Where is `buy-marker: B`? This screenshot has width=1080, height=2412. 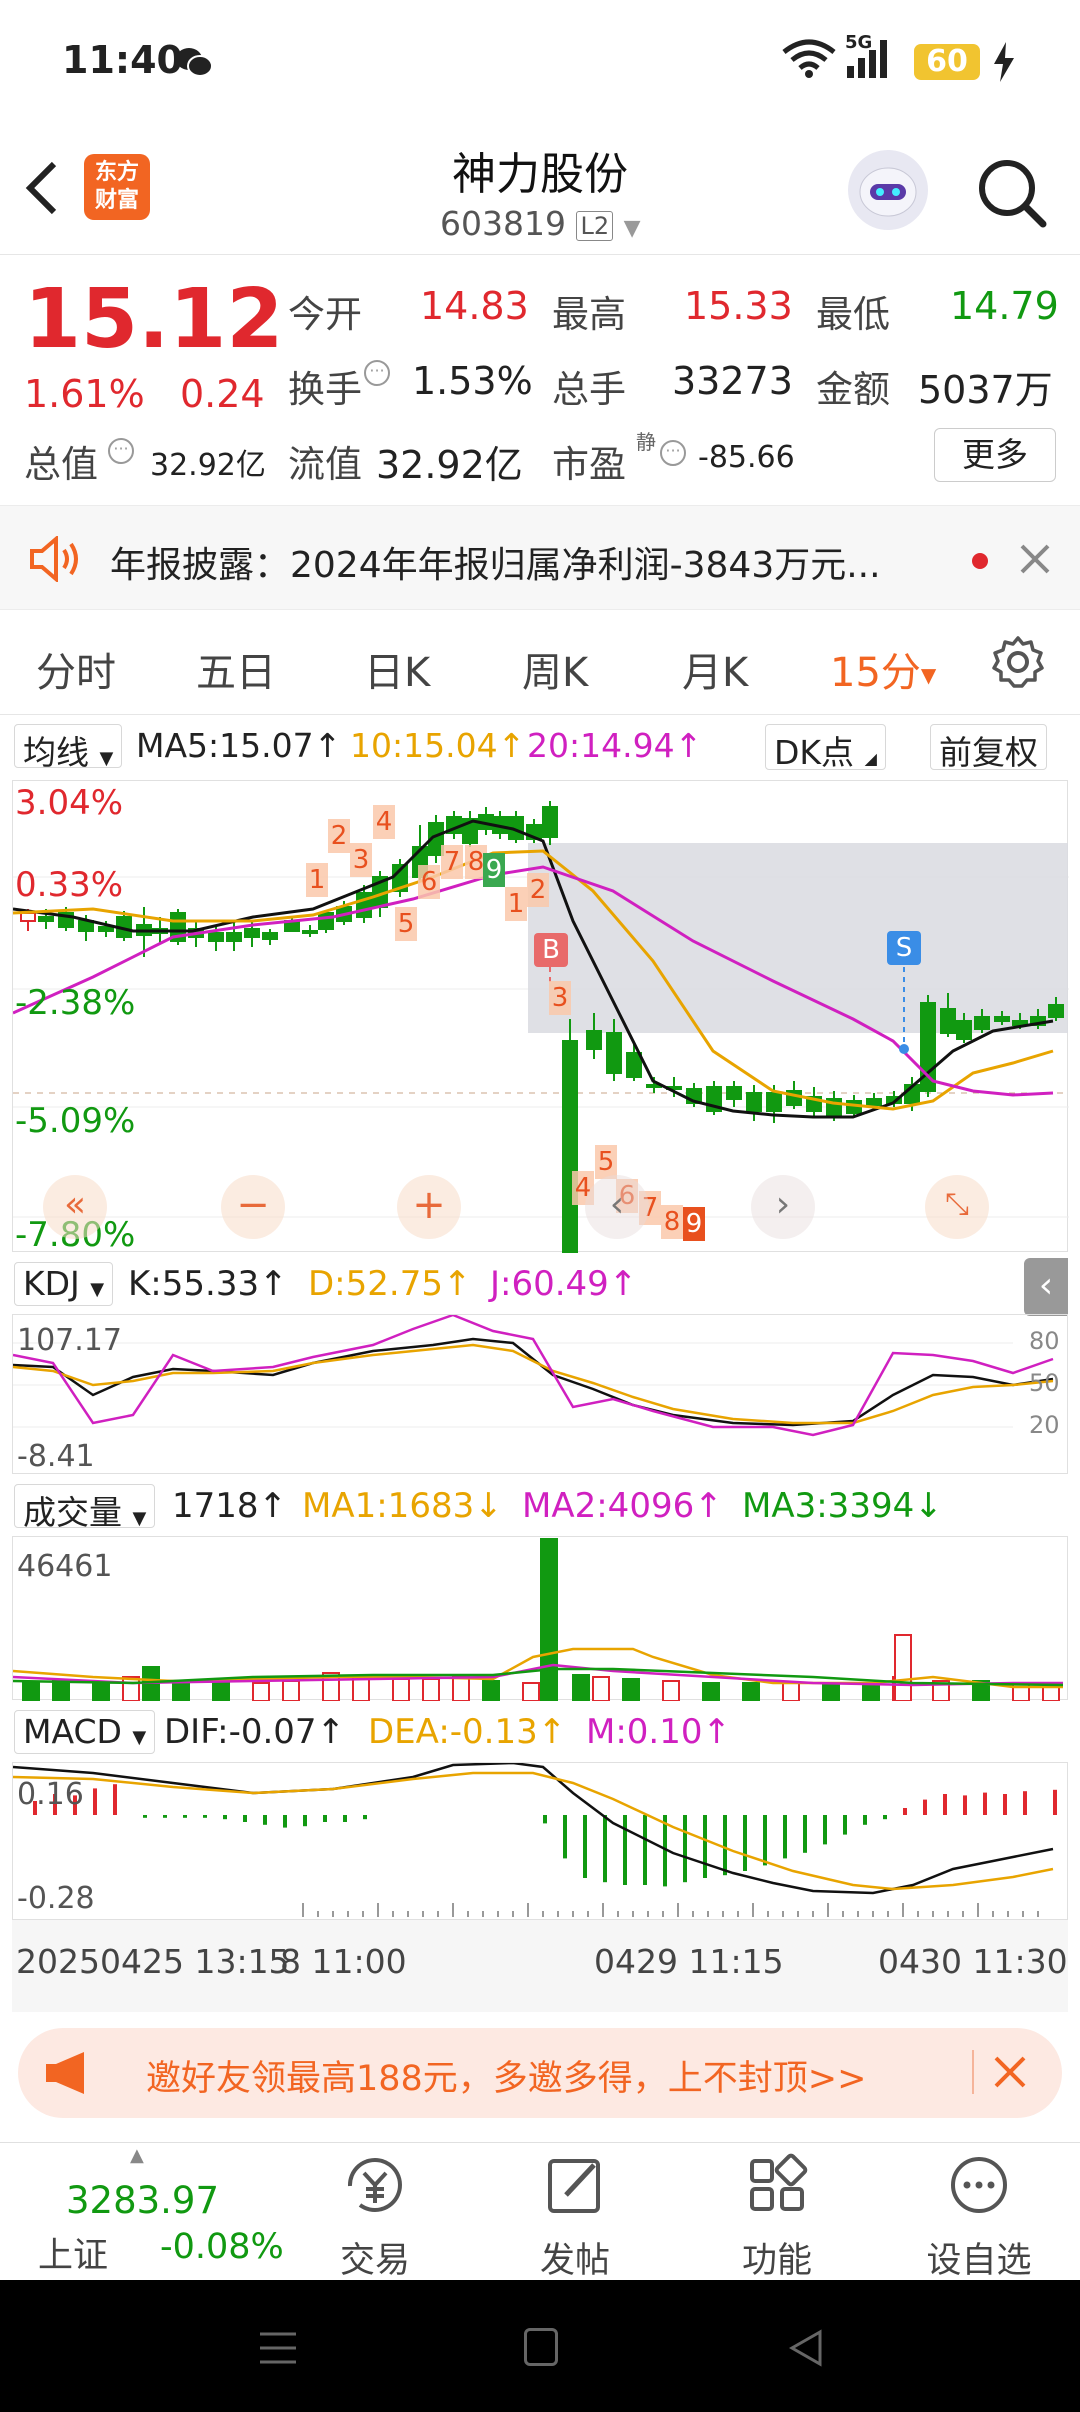 buy-marker: B is located at coordinates (551, 950).